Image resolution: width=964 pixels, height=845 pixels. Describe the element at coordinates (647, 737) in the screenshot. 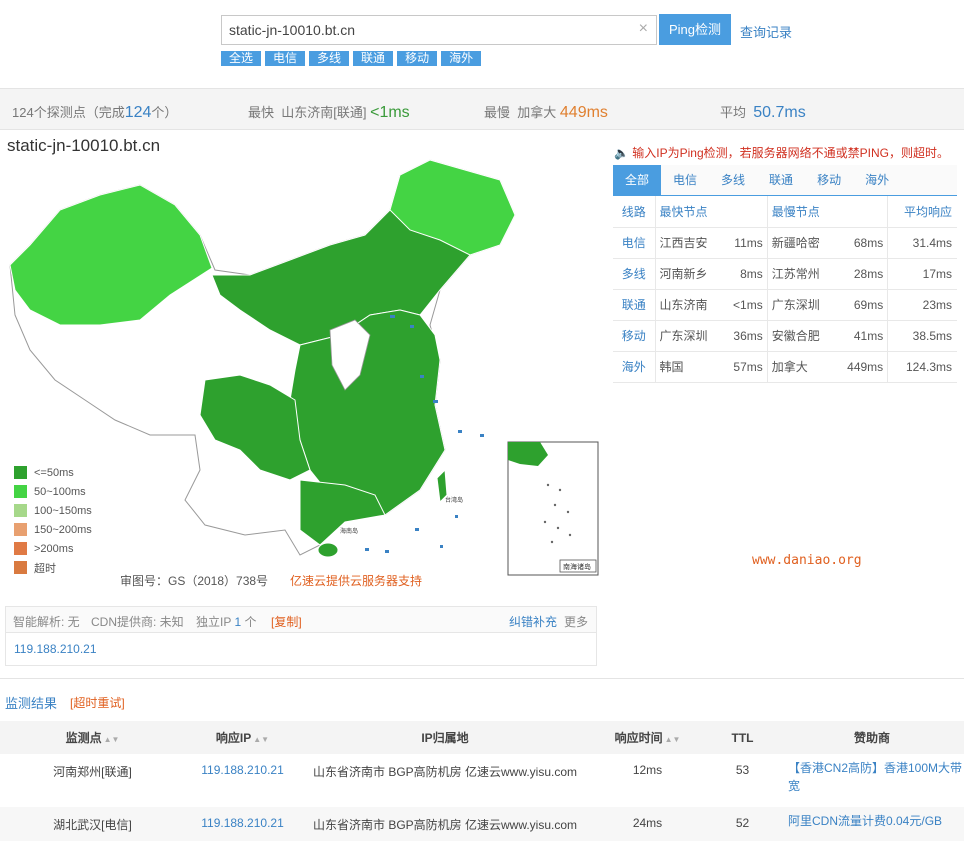

I see `col-time: 响应时间 ▲▼` at that location.